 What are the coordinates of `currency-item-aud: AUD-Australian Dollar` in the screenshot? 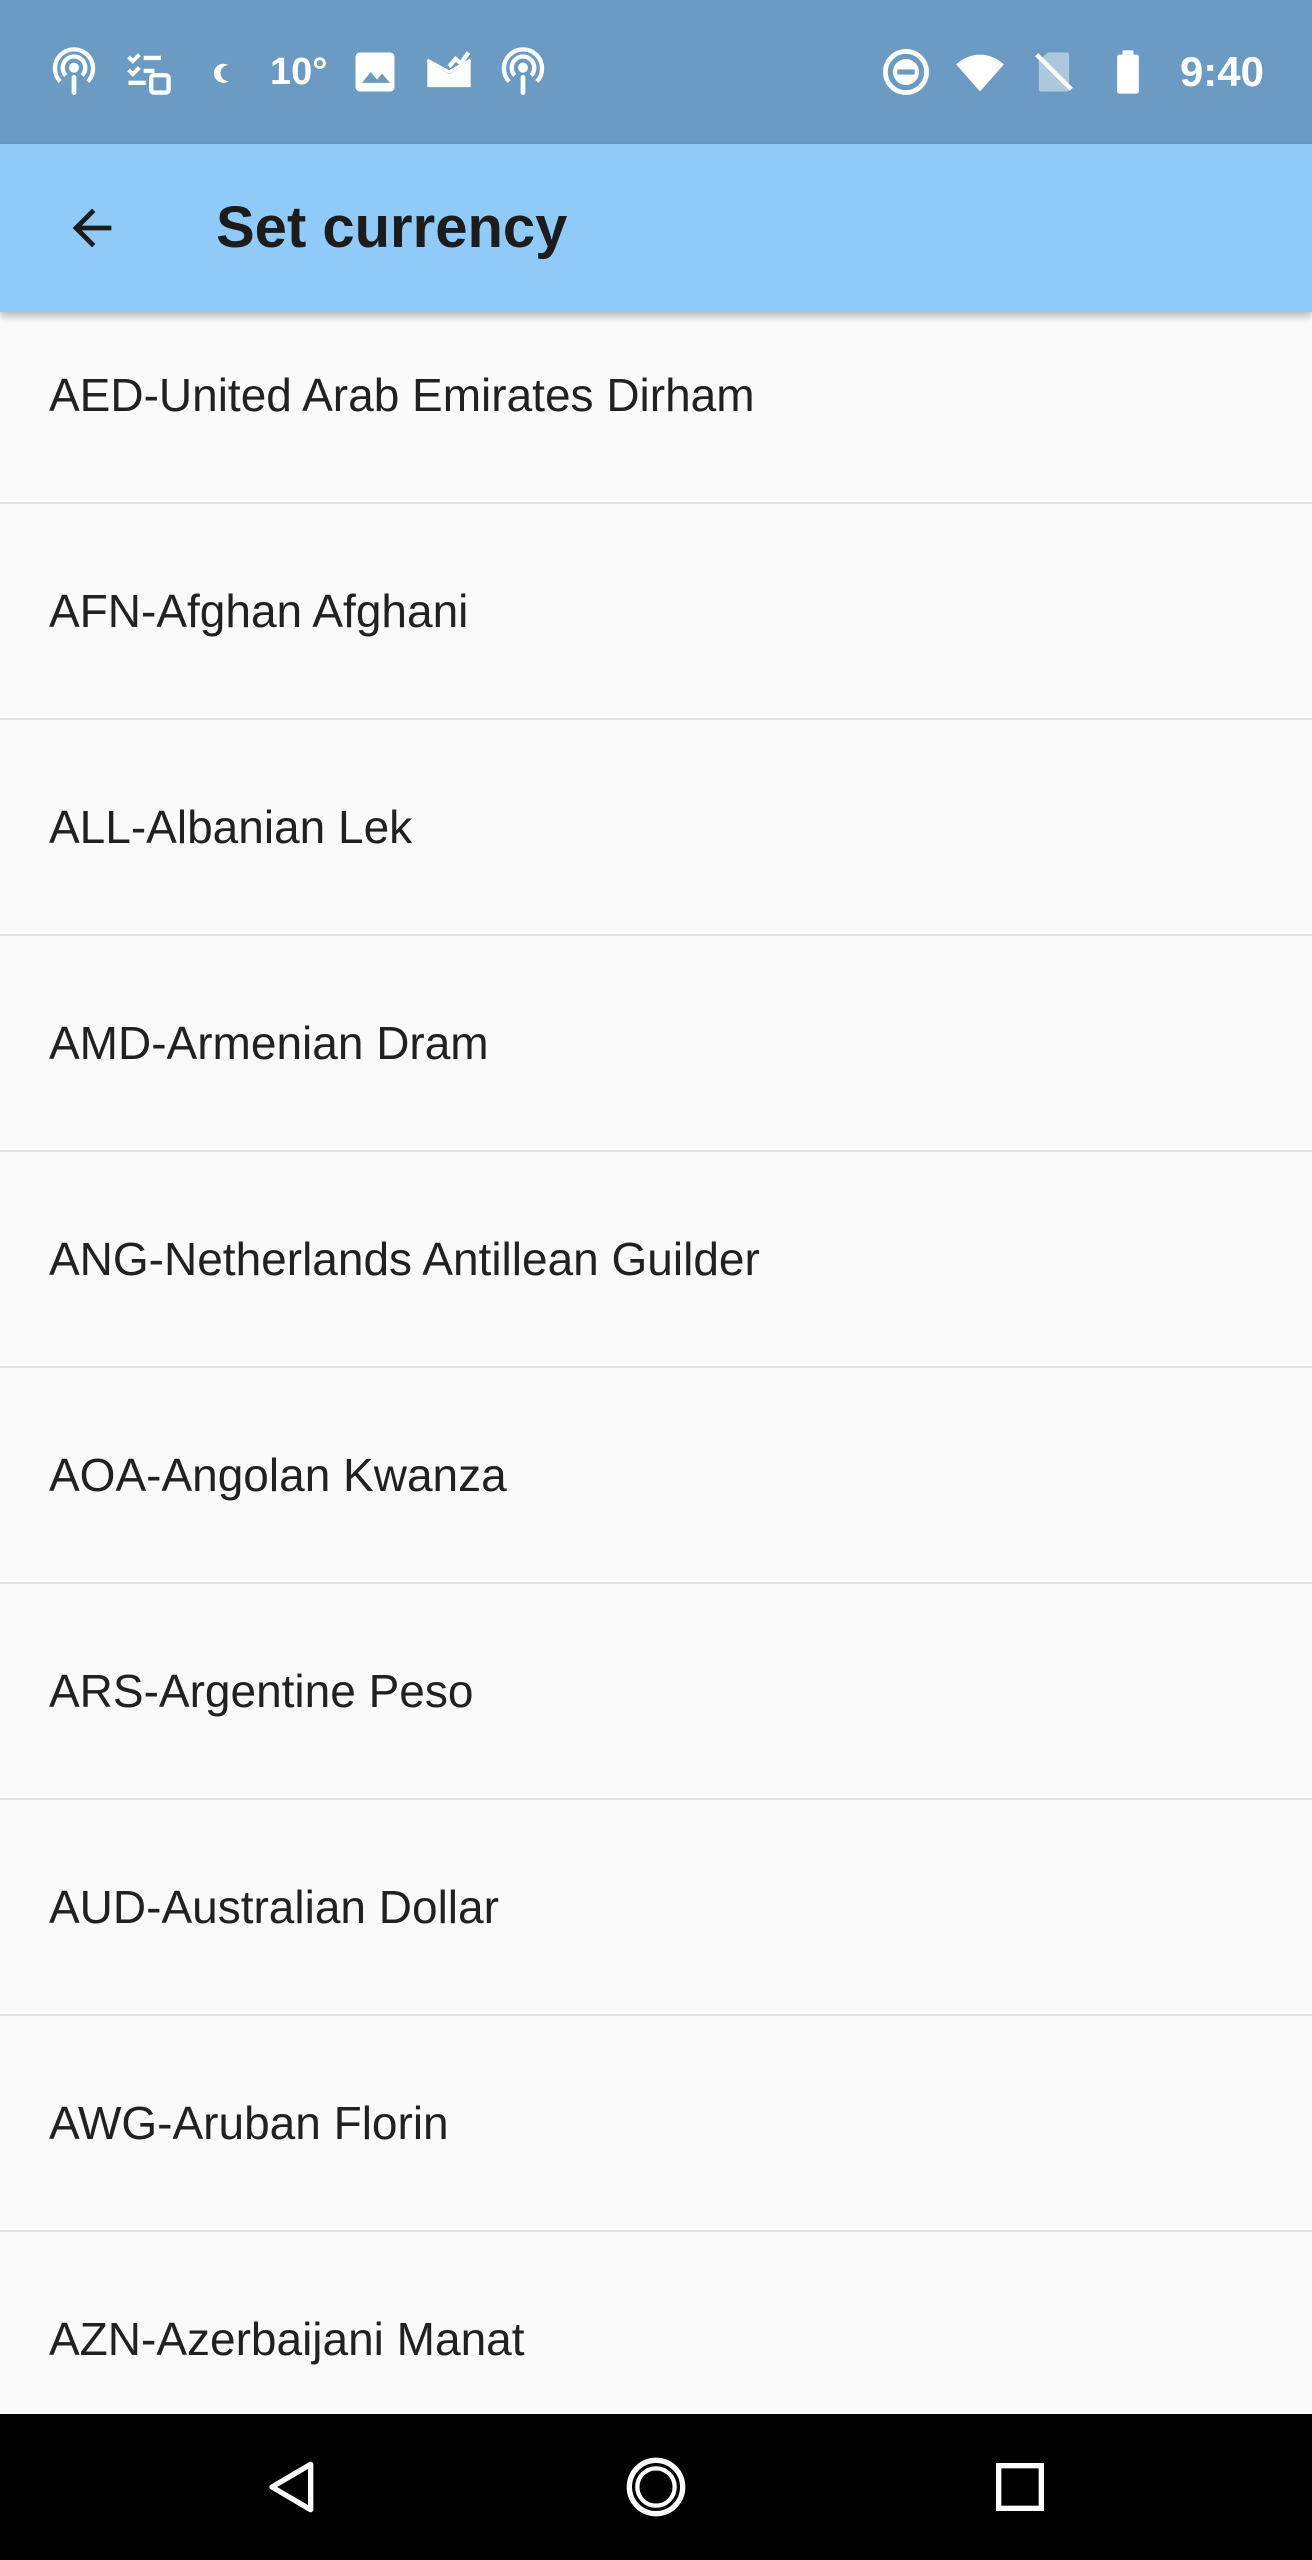 It's located at (656, 1908).